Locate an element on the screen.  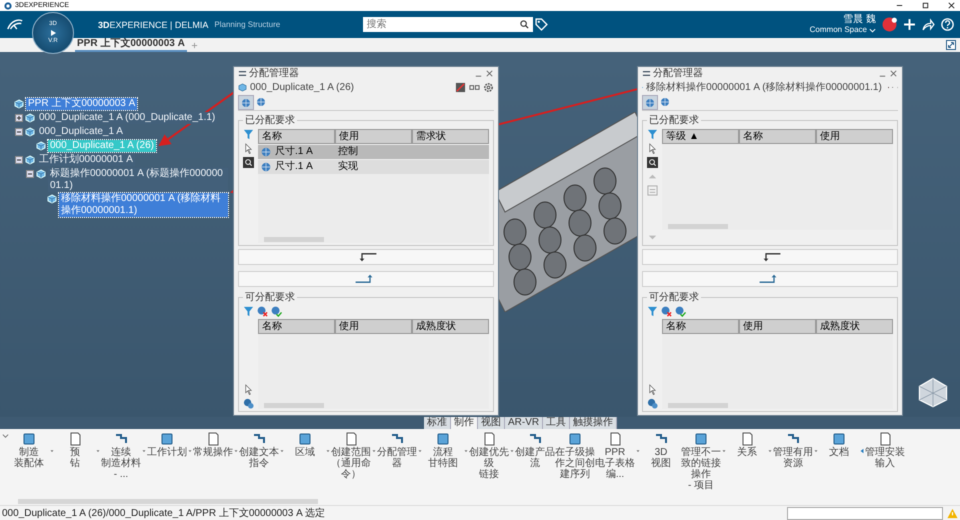
toolbar-tab: 标准 is located at coordinates (437, 423).